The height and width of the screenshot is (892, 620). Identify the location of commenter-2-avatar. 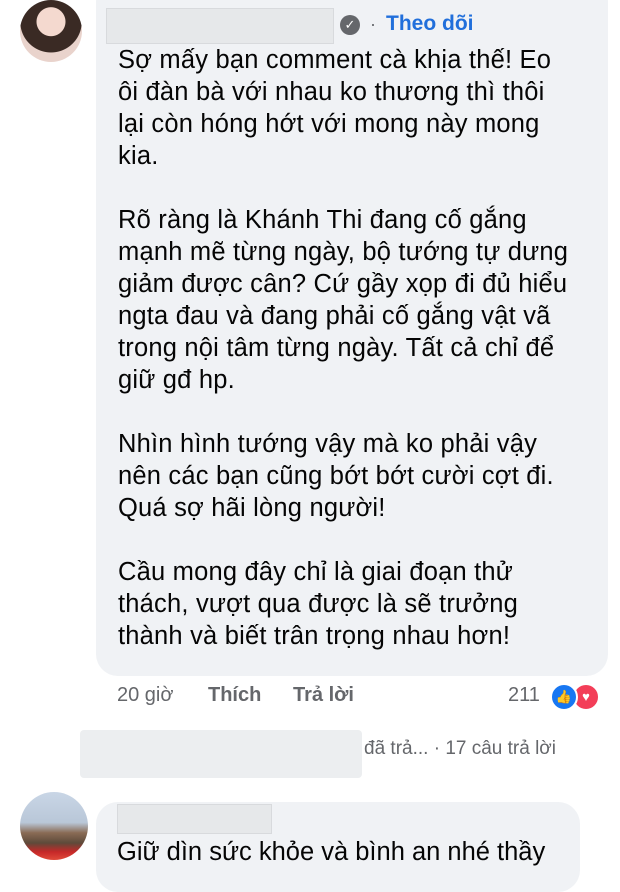
(54, 826).